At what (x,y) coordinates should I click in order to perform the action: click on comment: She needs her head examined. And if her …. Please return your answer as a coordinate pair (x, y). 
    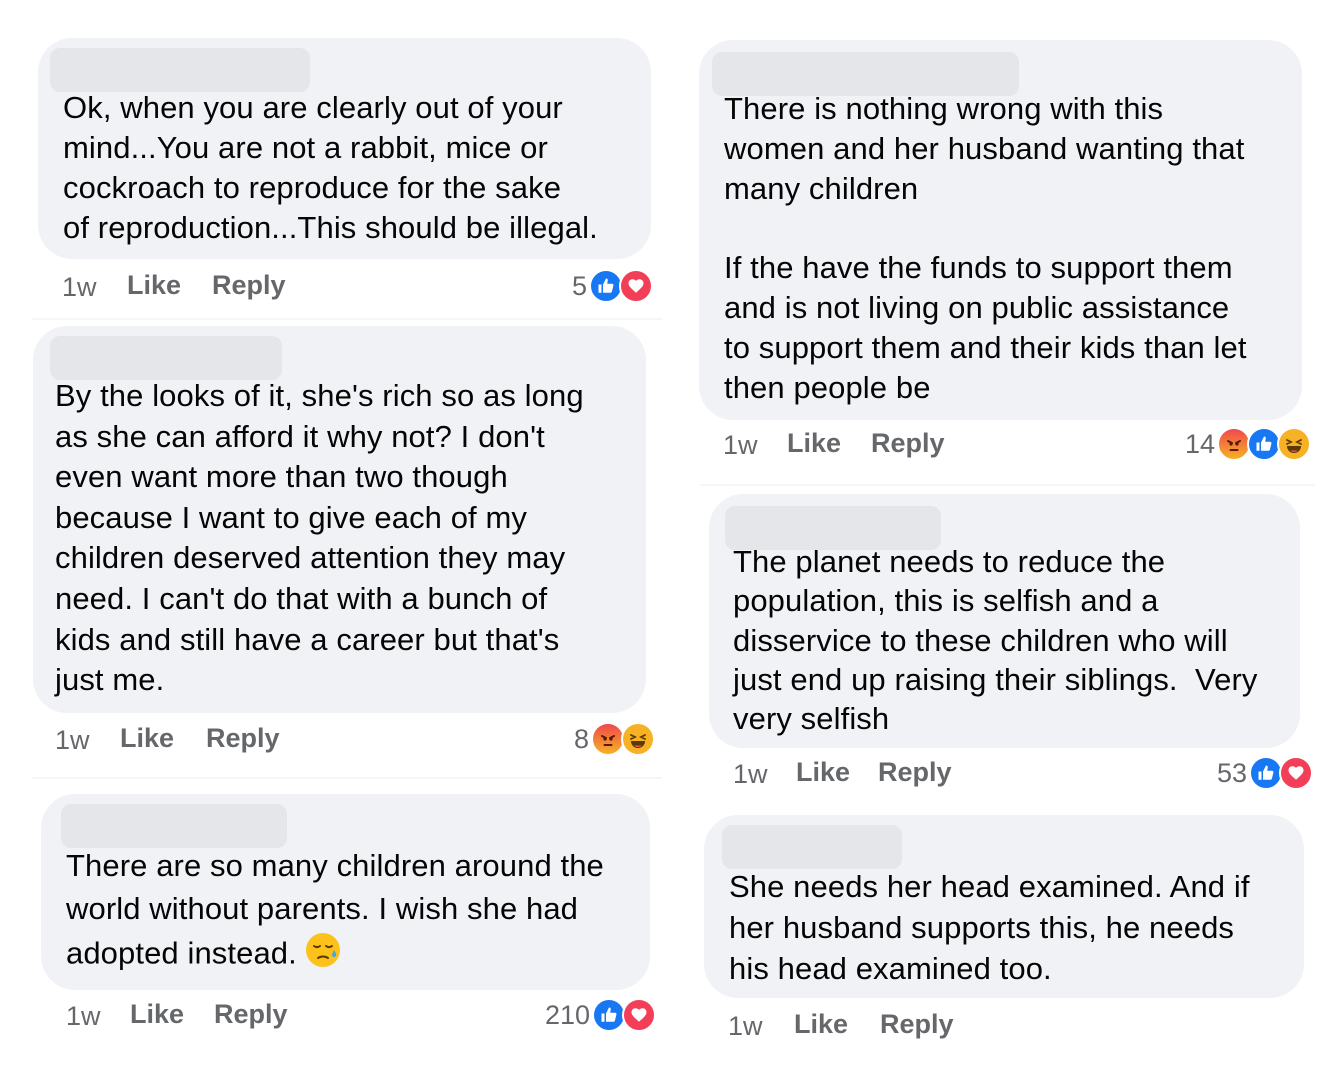
    Looking at the image, I should click on (1005, 935).